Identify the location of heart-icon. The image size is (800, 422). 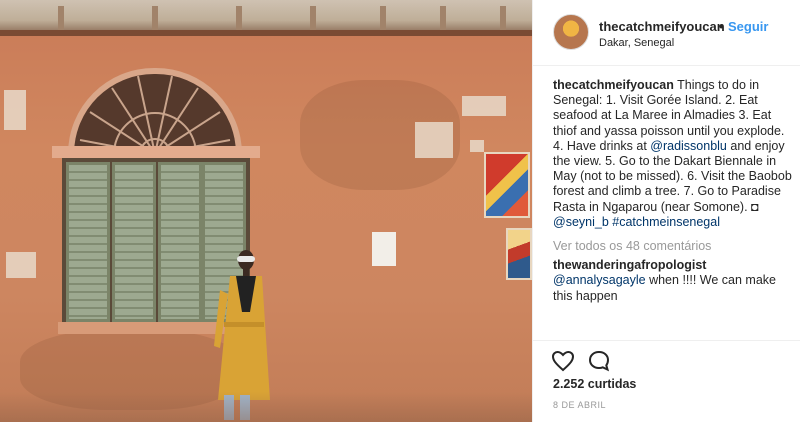
(563, 361).